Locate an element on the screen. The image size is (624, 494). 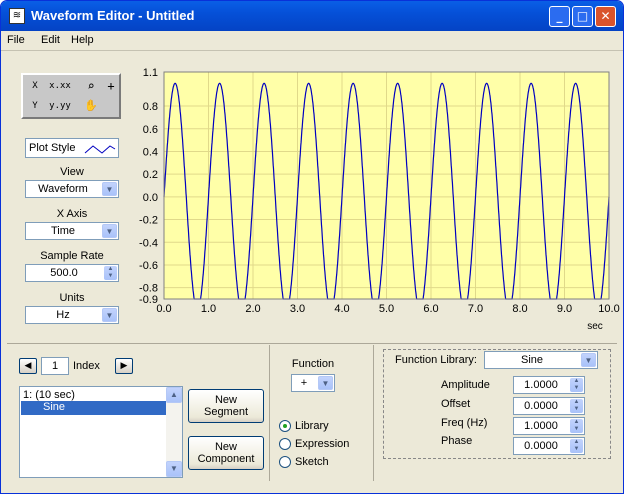
function-library-value: Sine is located at coordinates (532, 360).